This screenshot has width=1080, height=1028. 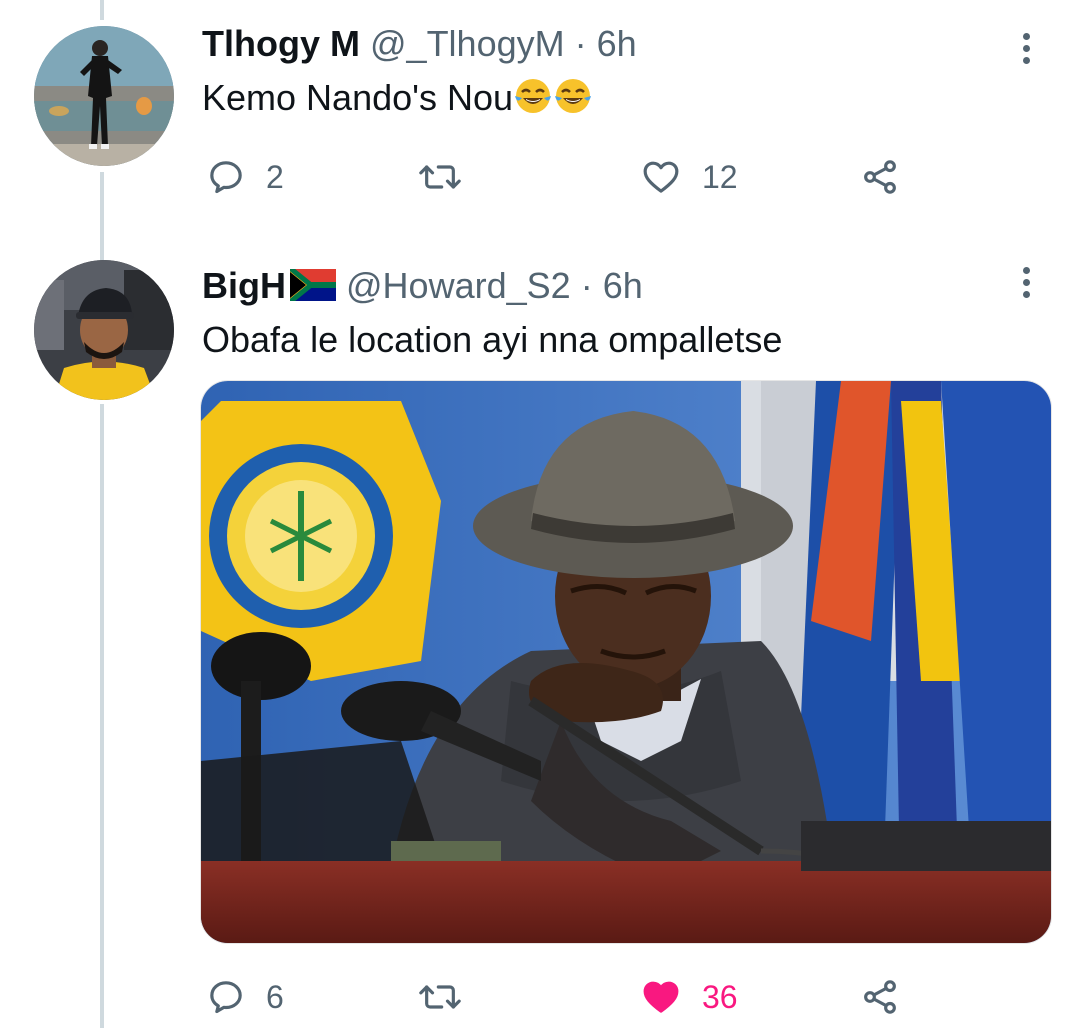 What do you see at coordinates (720, 996) in the screenshot?
I see `like-count: 36` at bounding box center [720, 996].